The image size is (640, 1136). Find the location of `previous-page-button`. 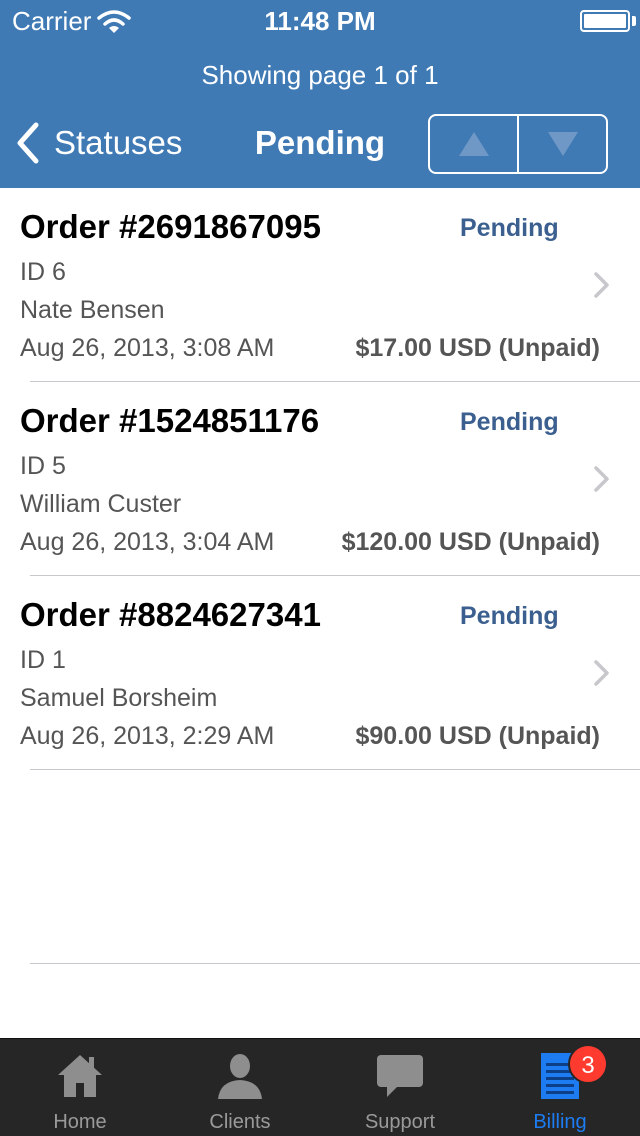

previous-page-button is located at coordinates (473, 144).